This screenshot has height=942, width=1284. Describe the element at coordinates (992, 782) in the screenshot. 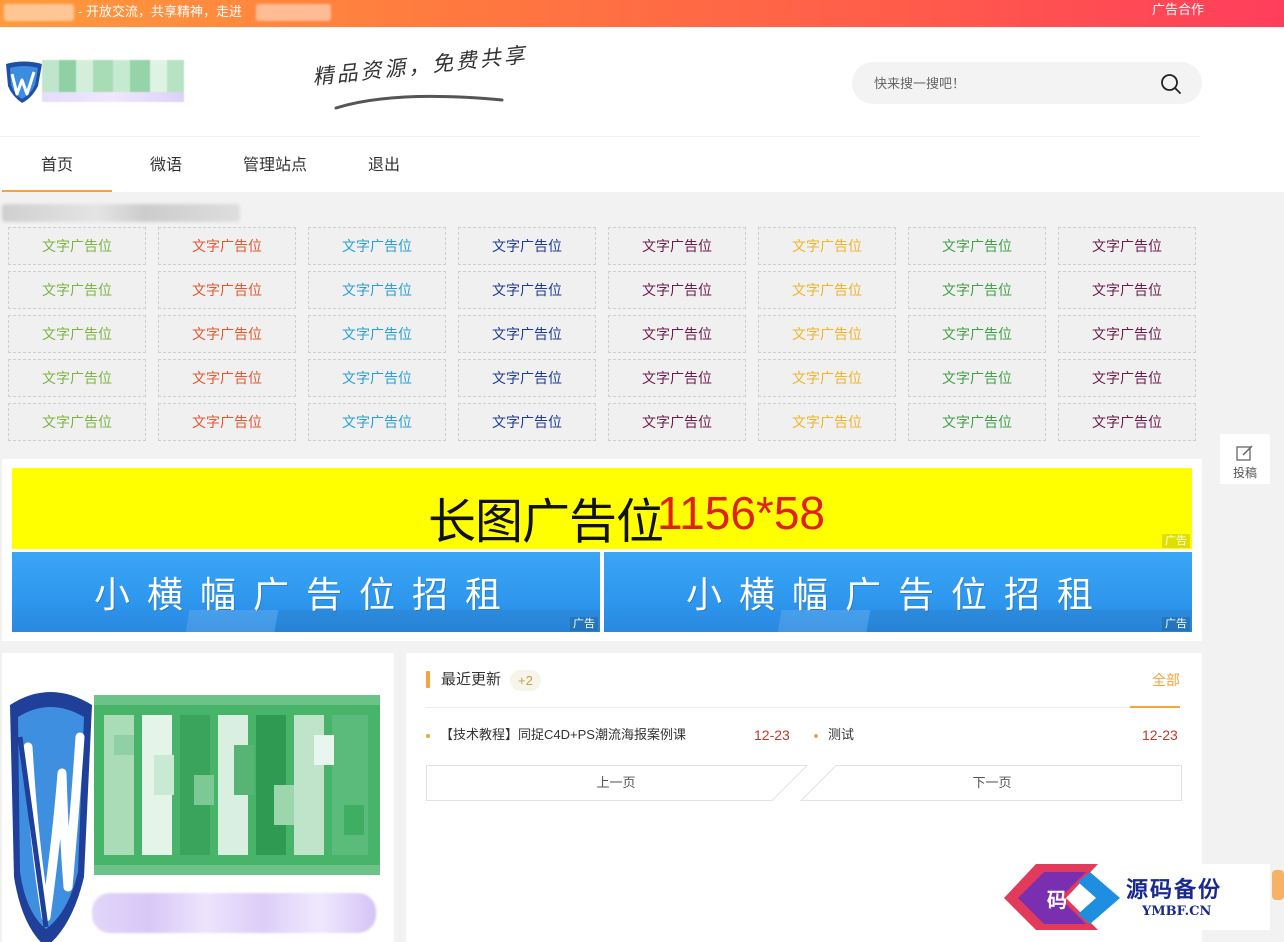

I see `next-page-button: 下一页` at that location.